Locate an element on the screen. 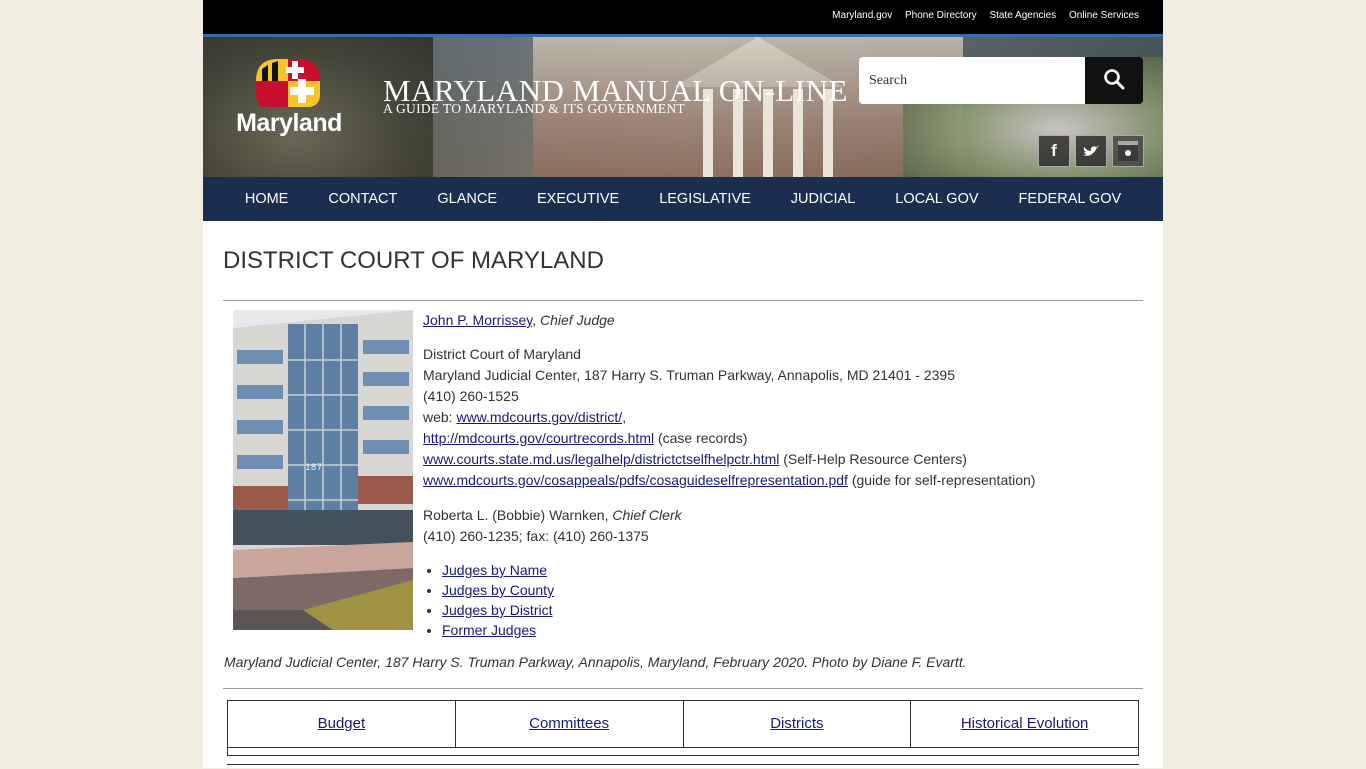 The width and height of the screenshot is (1366, 769). historical-evolution-link: Historical Evolution is located at coordinates (1025, 723).